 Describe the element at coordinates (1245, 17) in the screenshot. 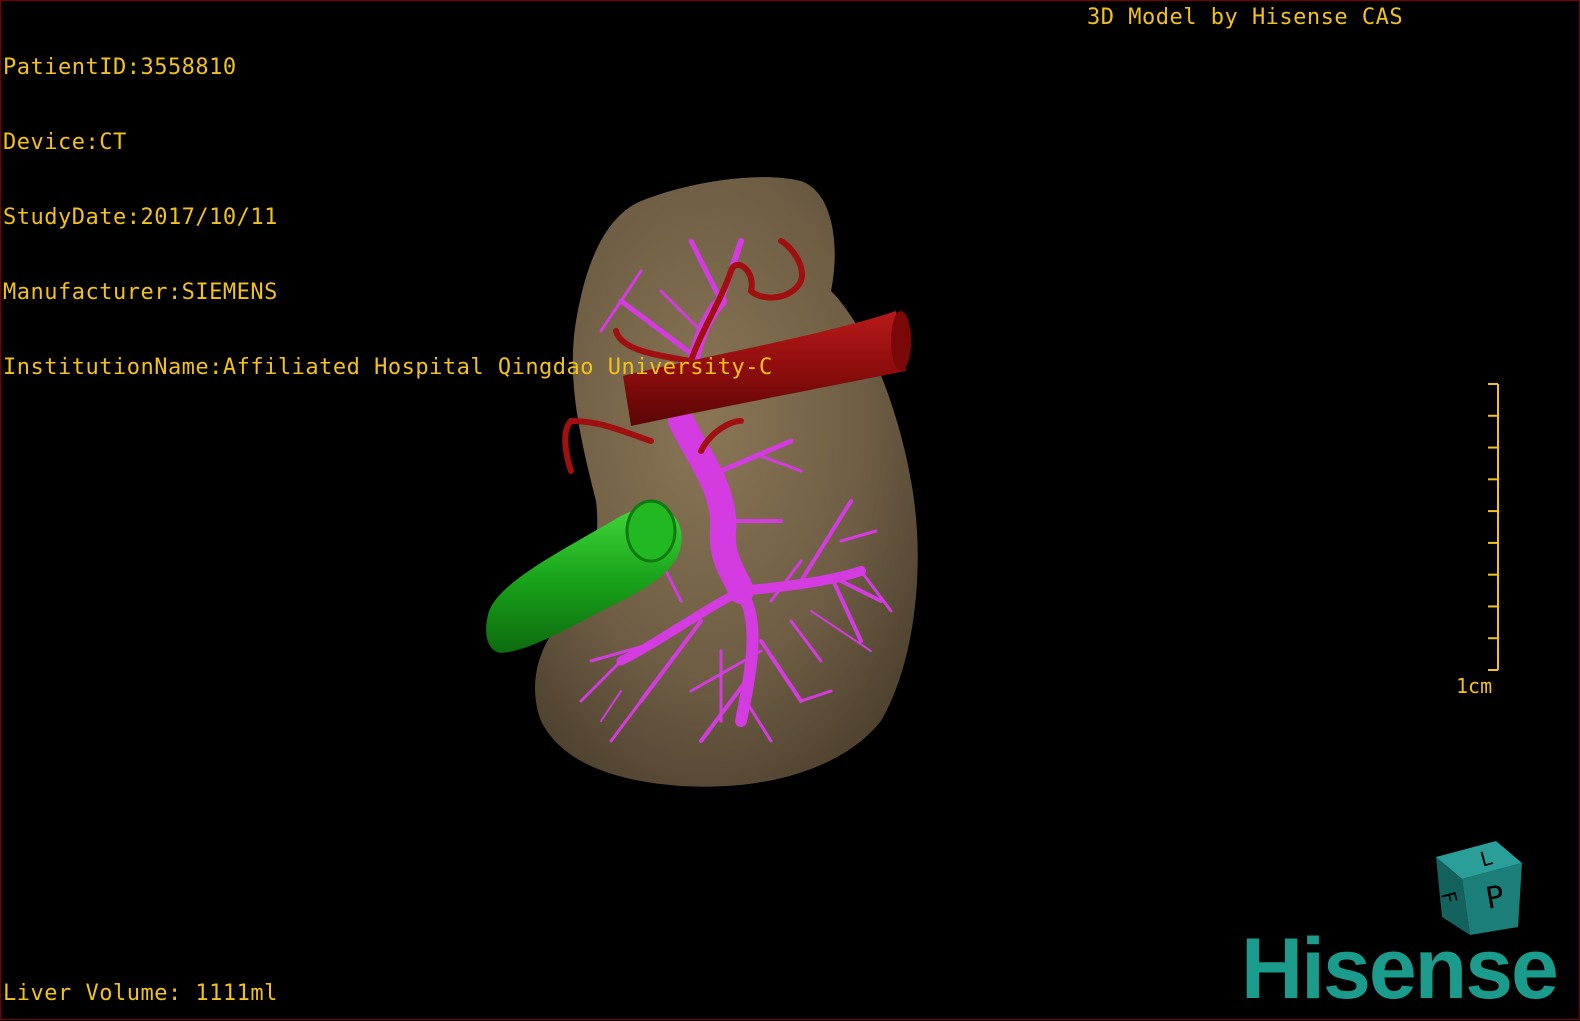

I see `model-caption: 3D Model by Hisense CAS` at that location.